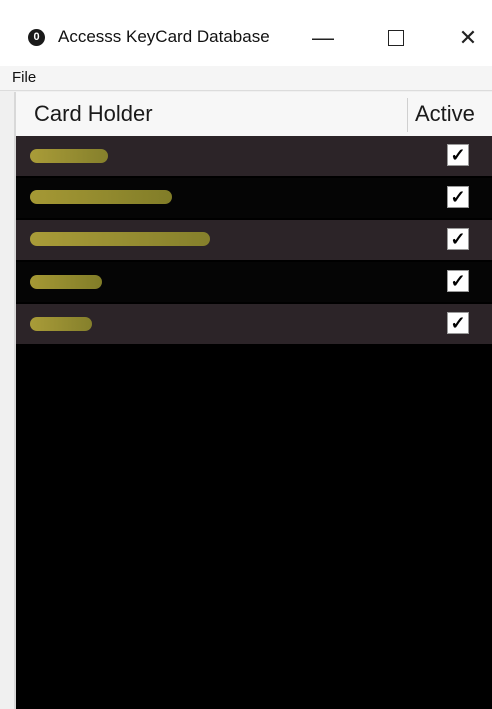  I want to click on app-icon: 0, so click(36, 37).